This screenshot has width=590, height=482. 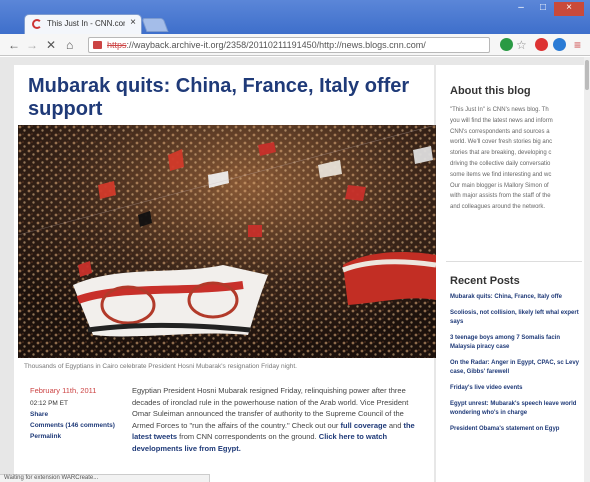 I want to click on permalink-link: Permalink, so click(x=78, y=436).